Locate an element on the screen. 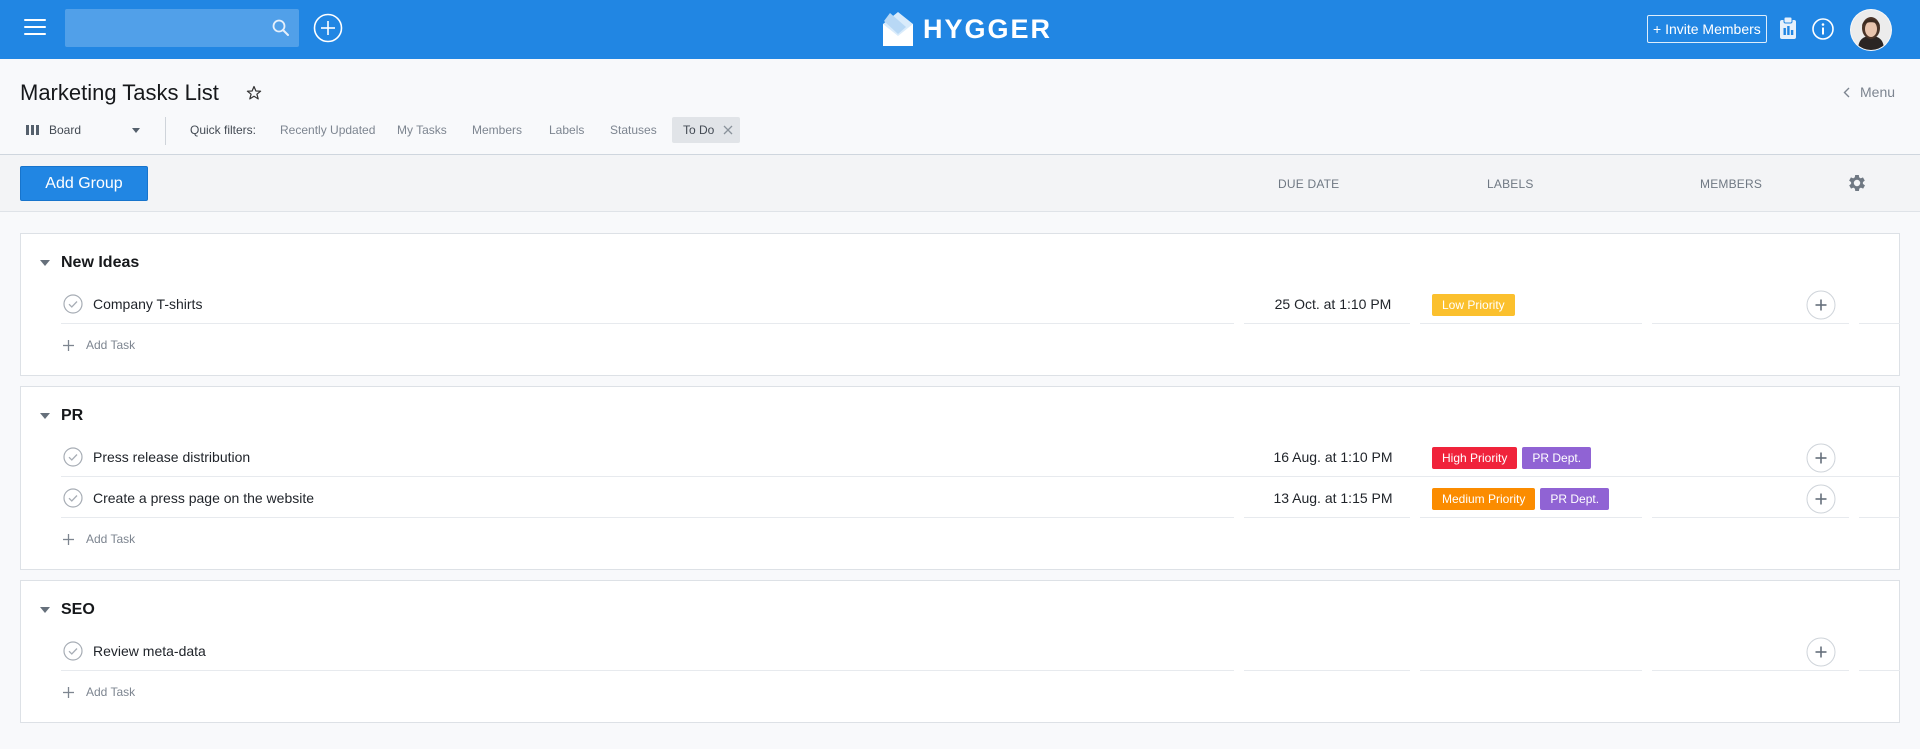 Image resolution: width=1920 pixels, height=749 pixels. task-labels: High Priority PR Dept. is located at coordinates (1512, 458).